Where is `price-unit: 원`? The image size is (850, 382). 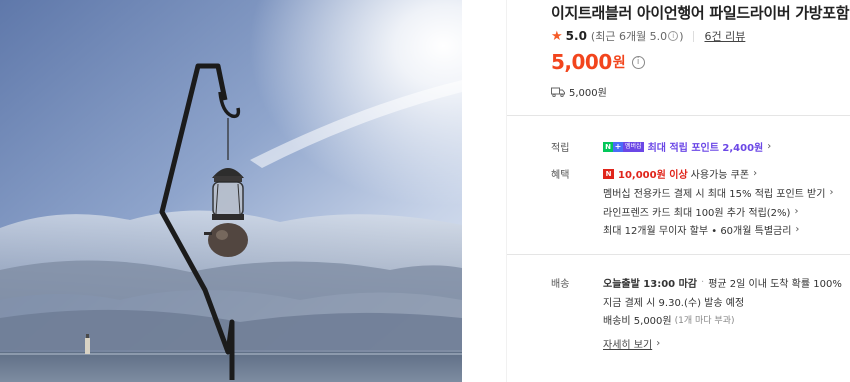
price-unit: 원 is located at coordinates (619, 63).